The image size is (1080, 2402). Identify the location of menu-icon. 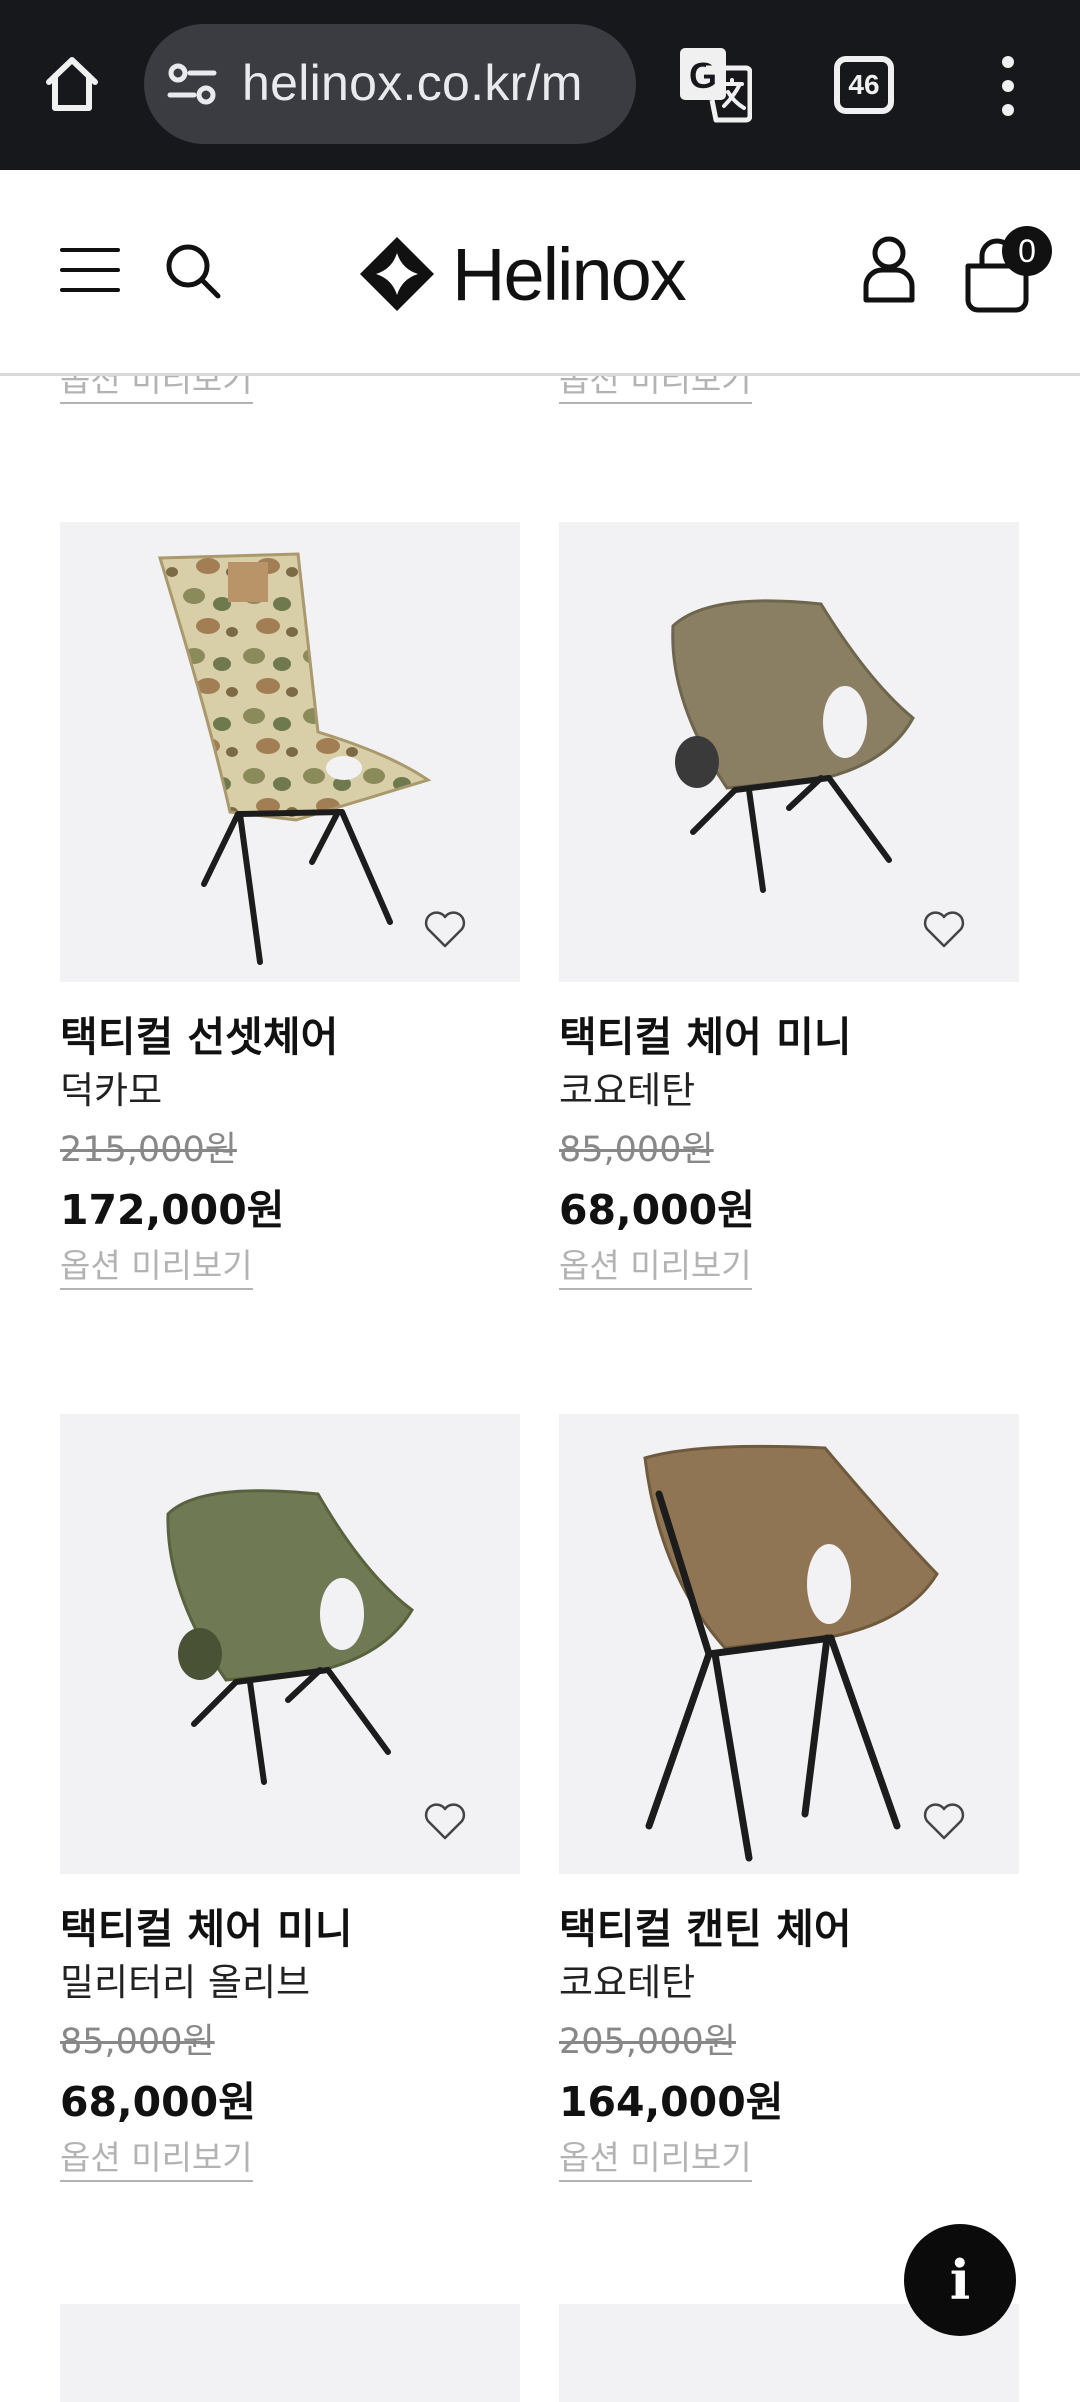
(90, 270).